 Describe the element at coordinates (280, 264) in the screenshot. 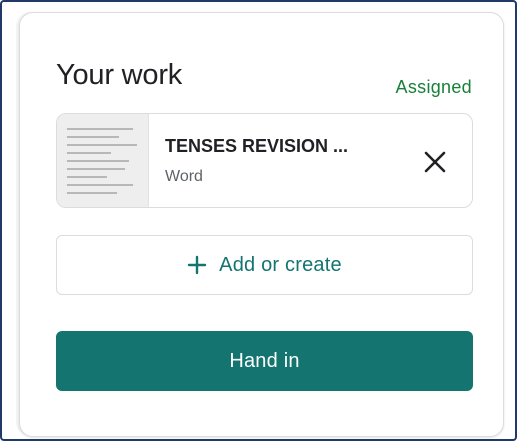

I see `add-or-create-label: Add or create` at that location.